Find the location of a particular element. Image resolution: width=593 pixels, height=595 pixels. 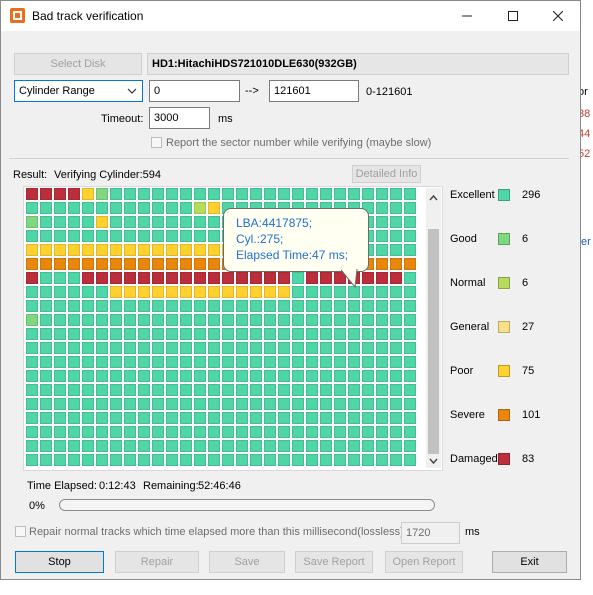

detailed-info-button: Detailed Info is located at coordinates (386, 174).